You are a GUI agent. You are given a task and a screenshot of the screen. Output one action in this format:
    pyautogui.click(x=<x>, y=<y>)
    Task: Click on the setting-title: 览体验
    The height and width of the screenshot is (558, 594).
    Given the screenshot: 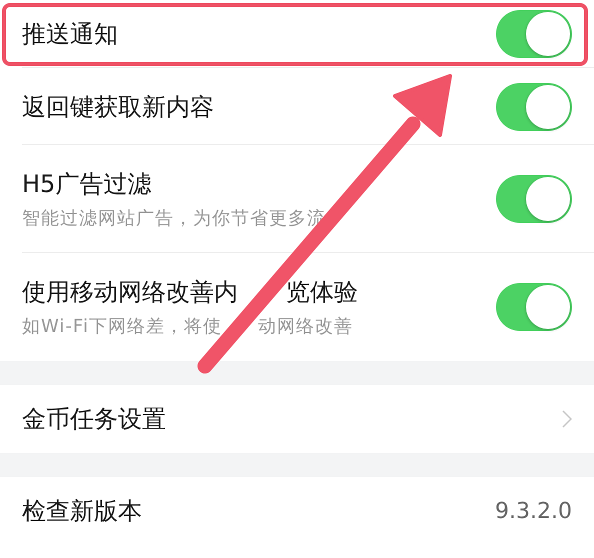 What is the action you would take?
    pyautogui.click(x=322, y=292)
    